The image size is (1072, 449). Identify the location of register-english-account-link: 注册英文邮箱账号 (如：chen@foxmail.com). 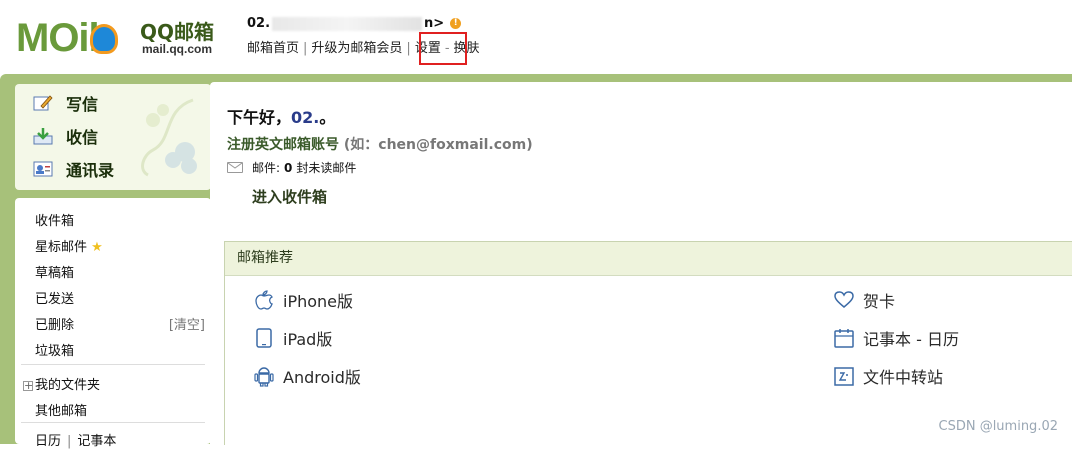
(380, 144).